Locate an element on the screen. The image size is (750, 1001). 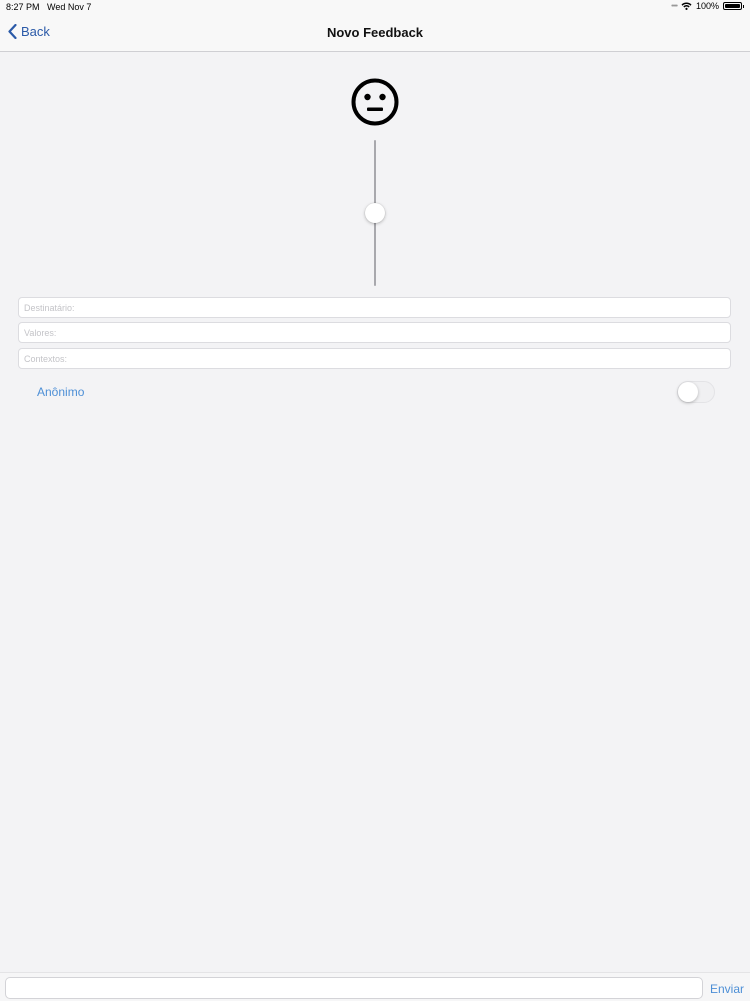
anonymous-label: Anônimo is located at coordinates (61, 392).